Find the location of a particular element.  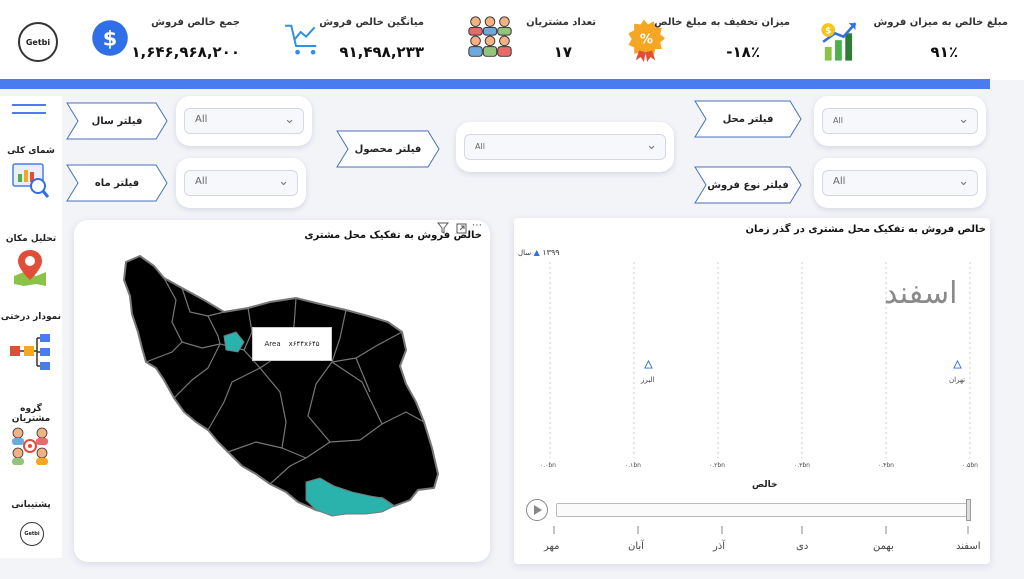

filter-year-value: All is located at coordinates (201, 119).